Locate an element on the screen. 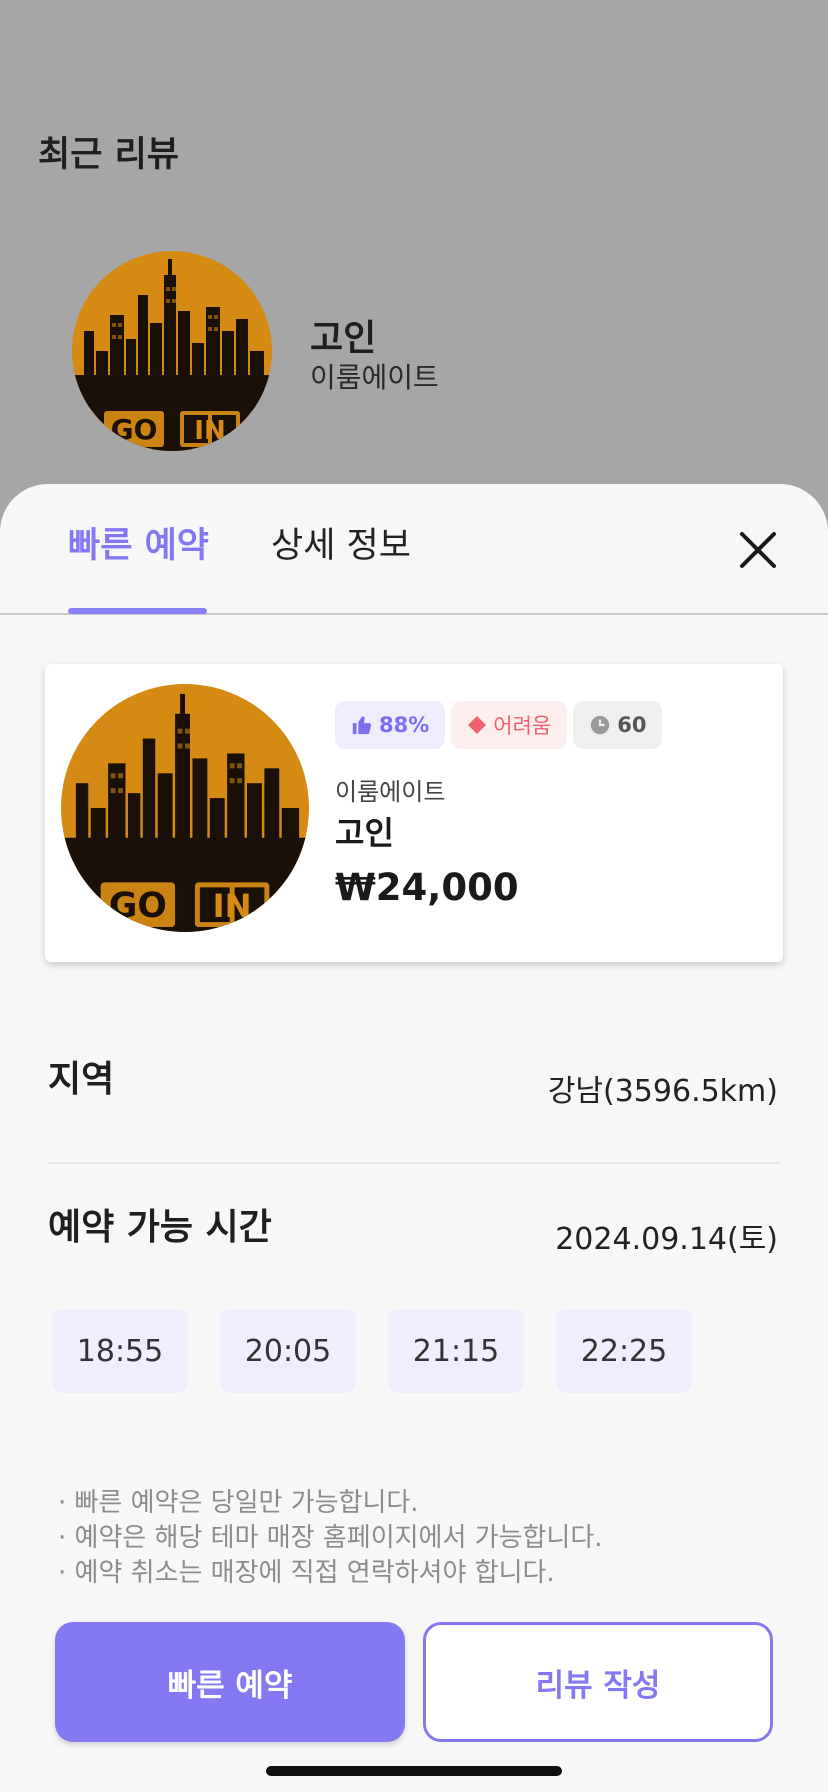 The width and height of the screenshot is (828, 1792). duration-badge: 60 is located at coordinates (618, 725).